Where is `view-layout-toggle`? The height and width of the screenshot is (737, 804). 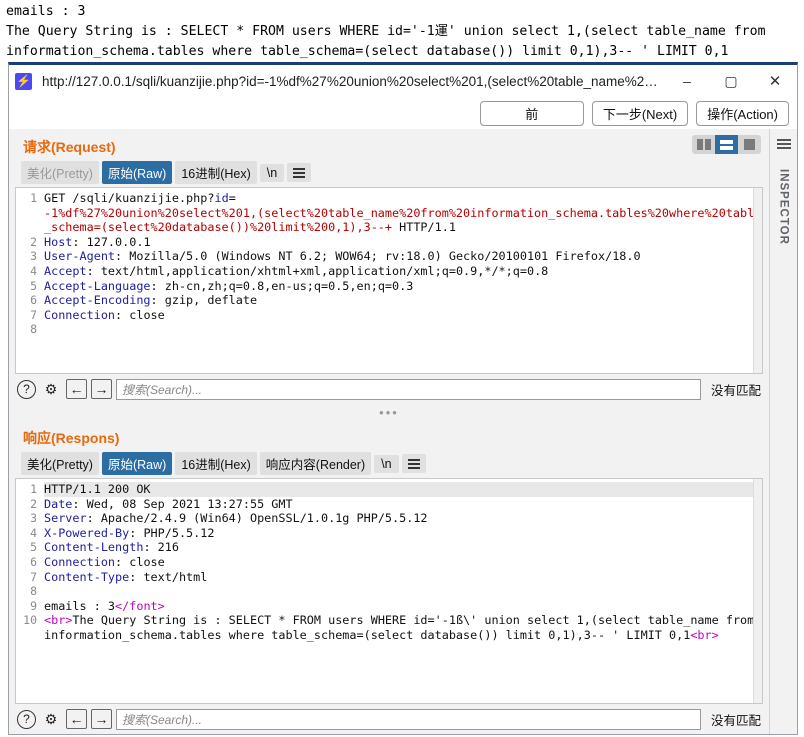 view-layout-toggle is located at coordinates (726, 144).